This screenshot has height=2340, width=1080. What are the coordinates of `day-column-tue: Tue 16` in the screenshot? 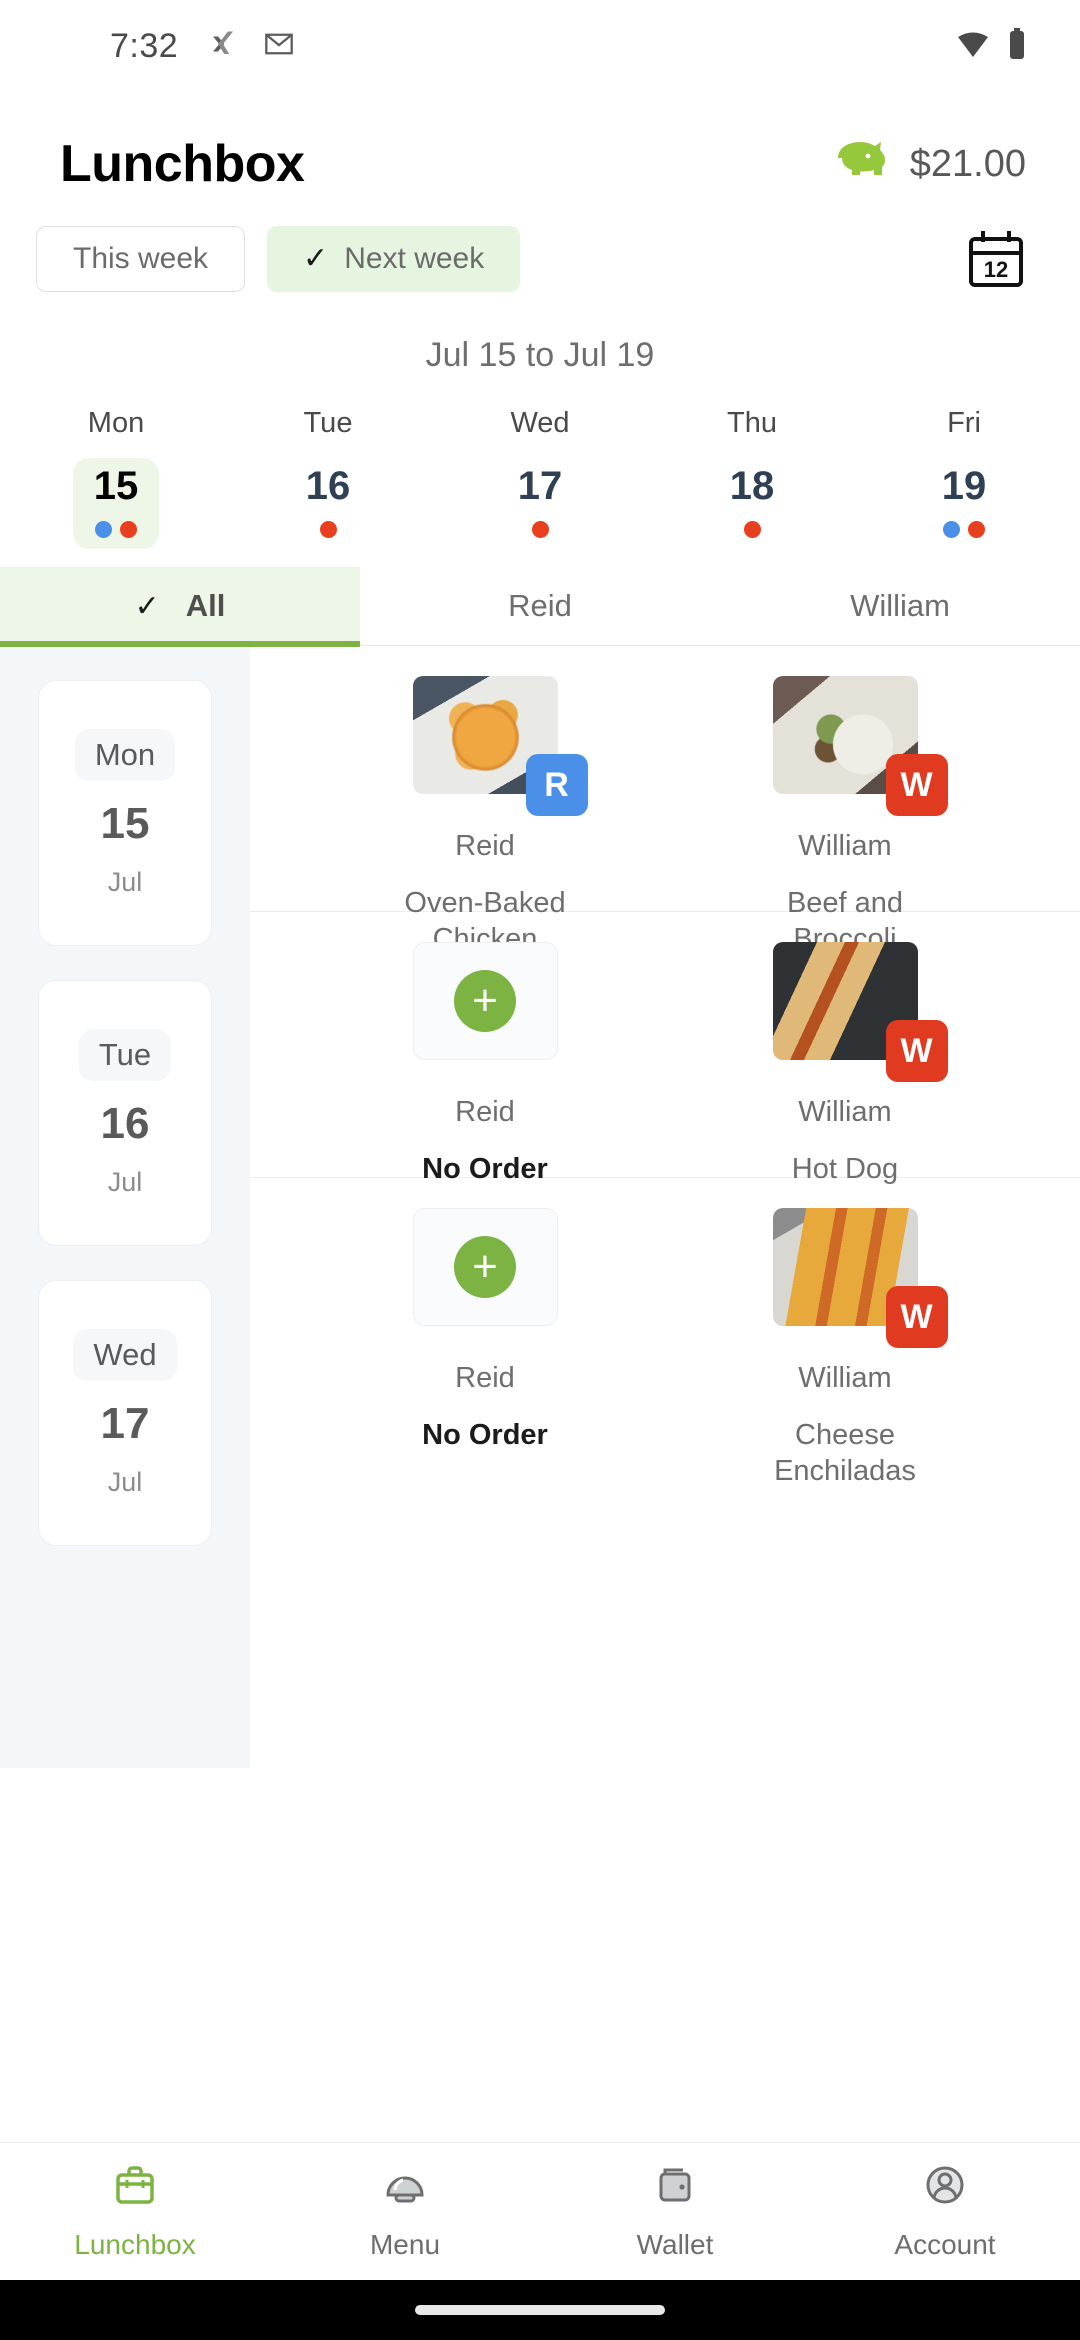 It's located at (328, 478).